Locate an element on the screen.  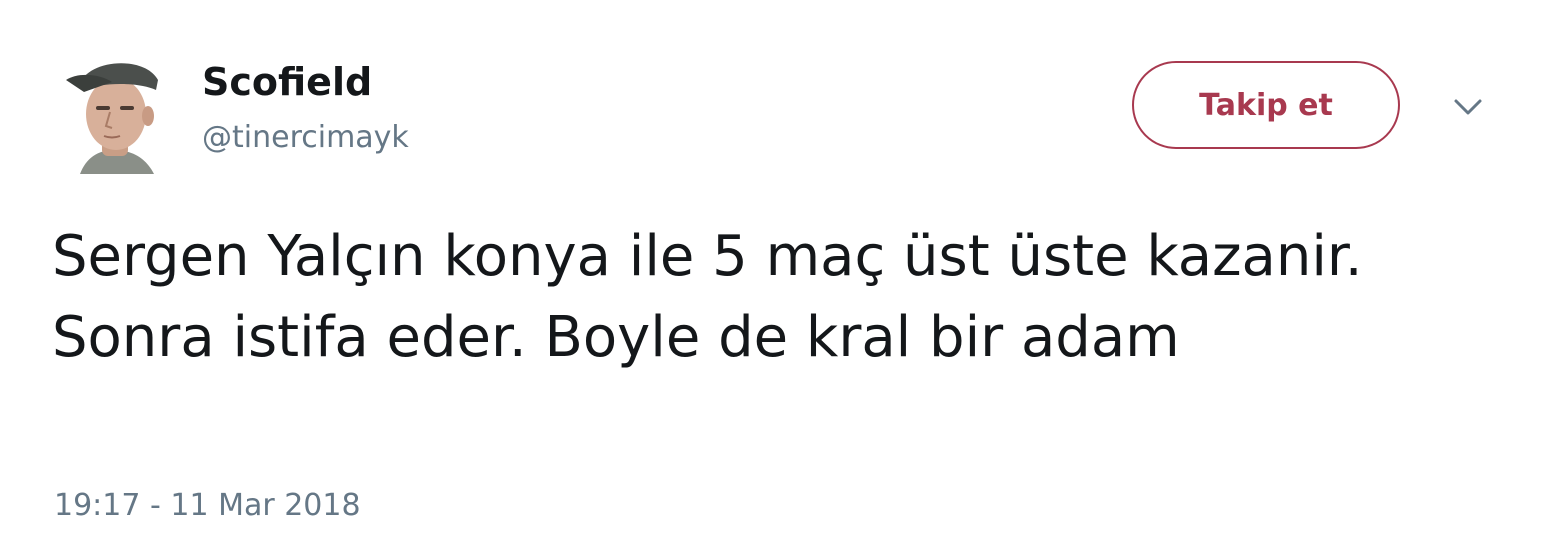
more-options-button is located at coordinates (1468, 107).